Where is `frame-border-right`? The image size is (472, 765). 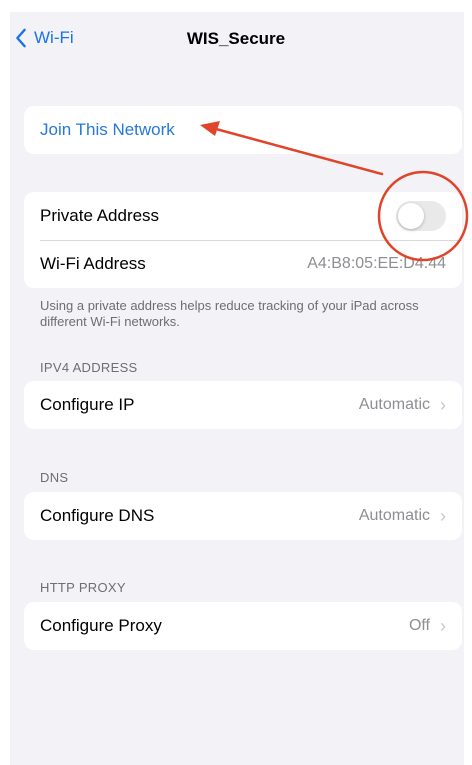 frame-border-right is located at coordinates (468, 382).